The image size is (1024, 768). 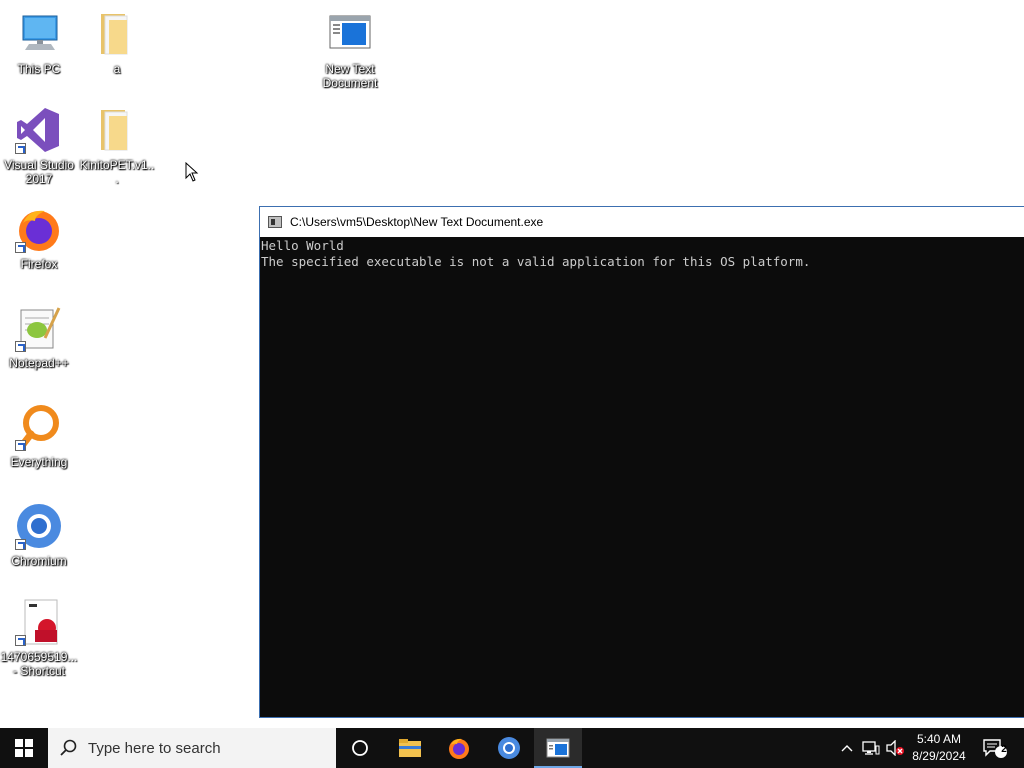 I want to click on desktop-icon-folder-a: a, so click(x=117, y=43).